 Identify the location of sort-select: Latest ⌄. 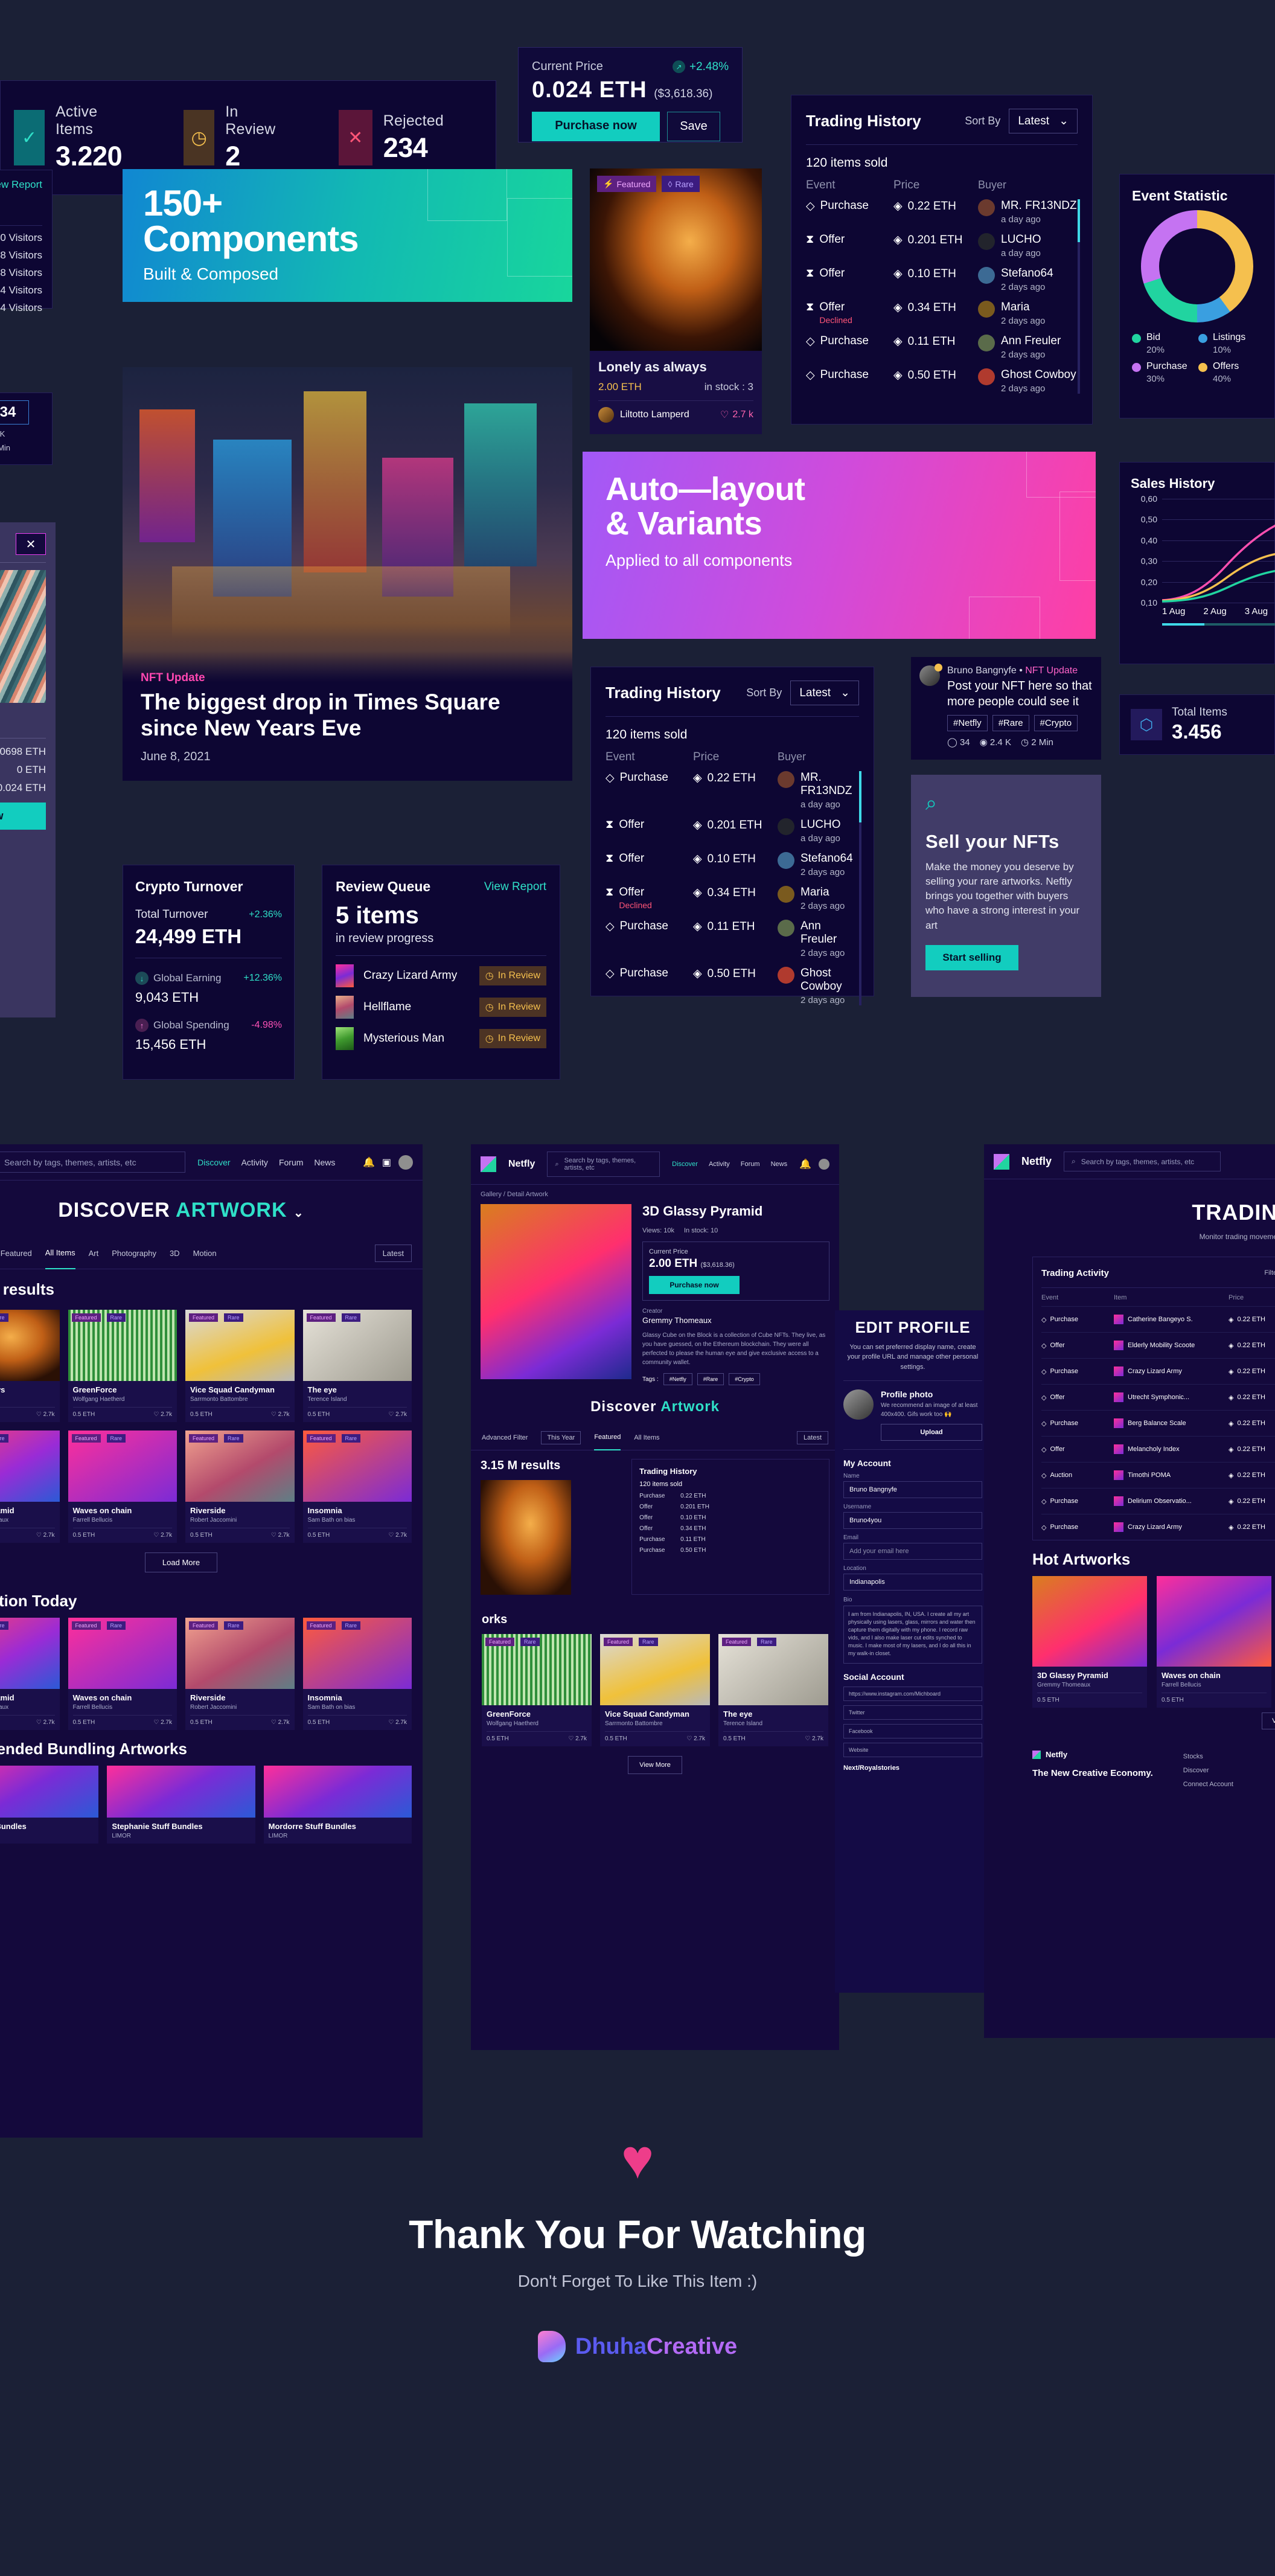
(1043, 121).